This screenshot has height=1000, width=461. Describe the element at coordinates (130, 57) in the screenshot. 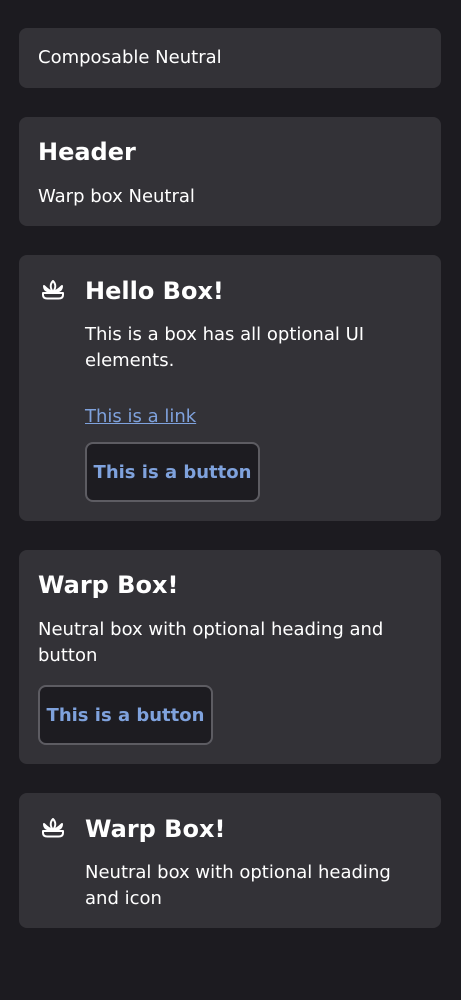

I see `box-text: Composable Neutral` at that location.